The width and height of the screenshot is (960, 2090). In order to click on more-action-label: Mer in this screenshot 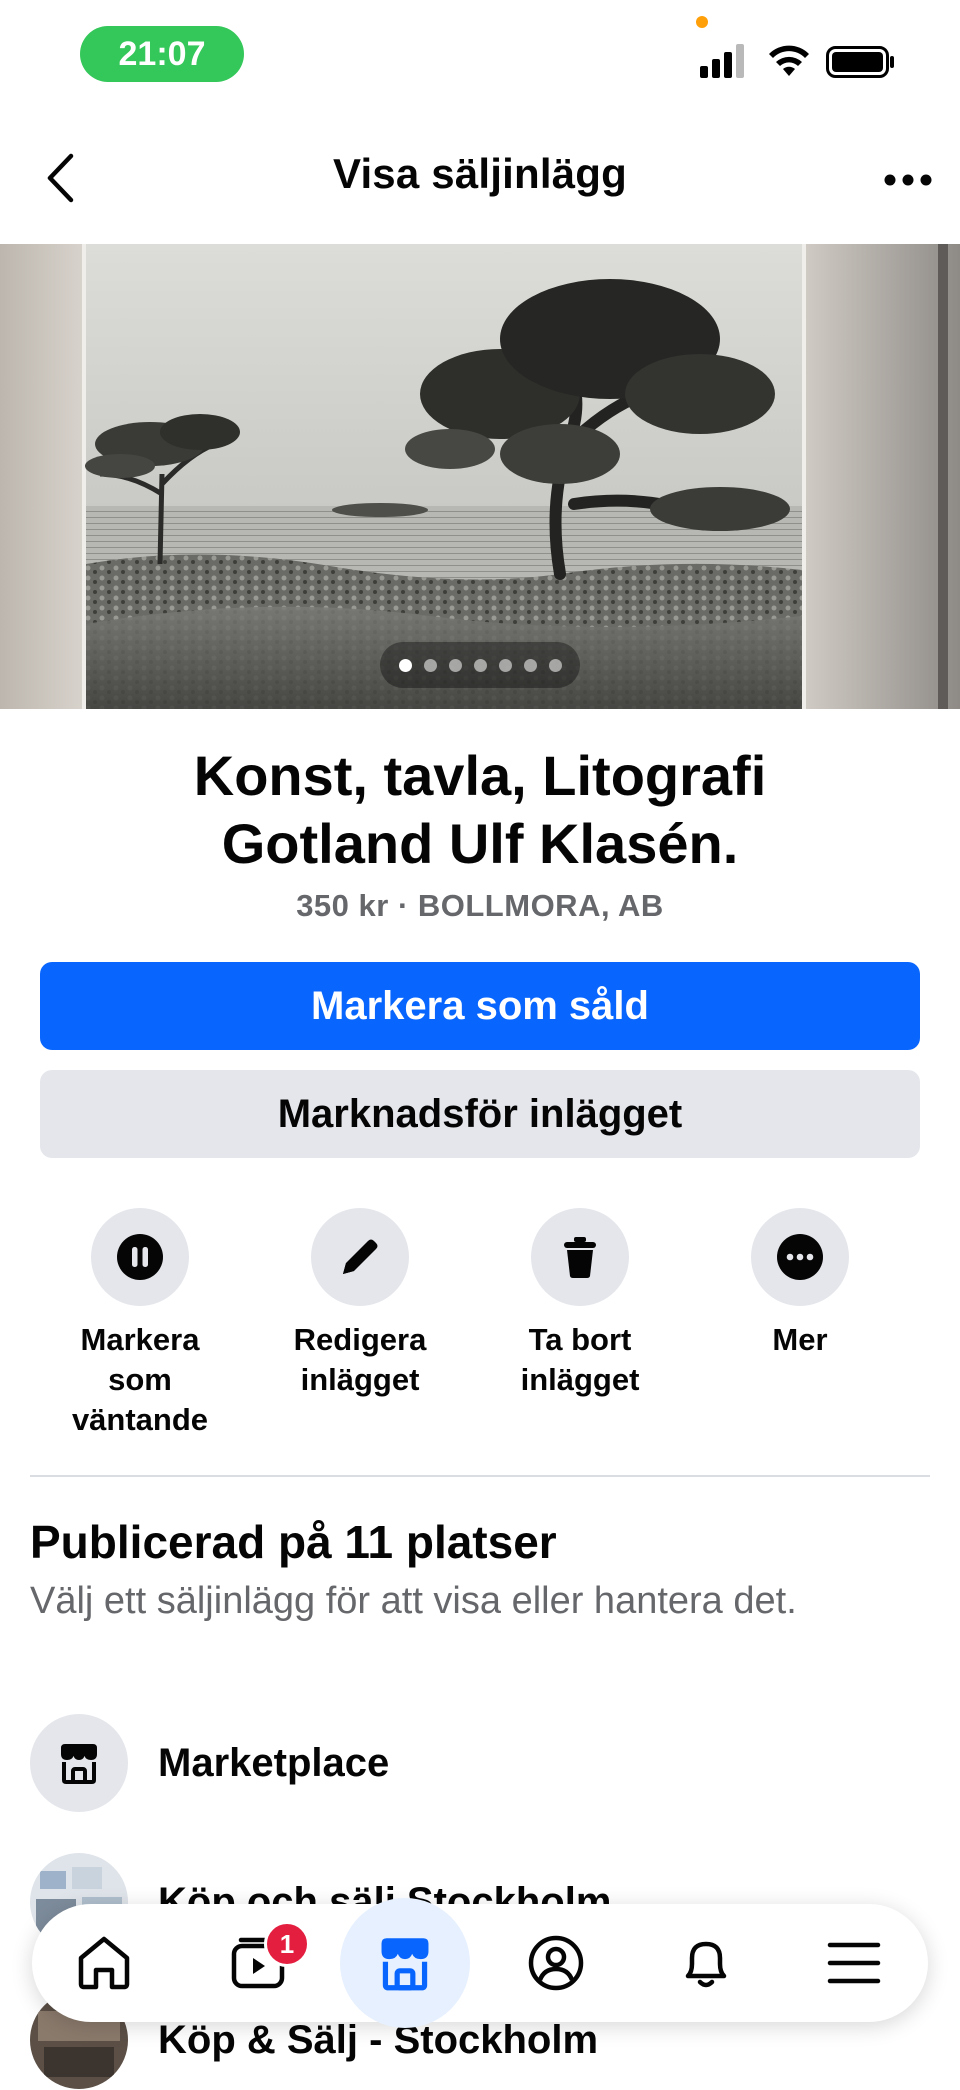, I will do `click(800, 1340)`.